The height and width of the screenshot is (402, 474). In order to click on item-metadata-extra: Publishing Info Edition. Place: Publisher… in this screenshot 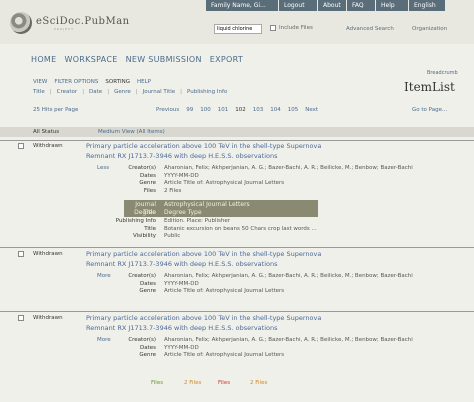, I will do `click(208, 229)`.